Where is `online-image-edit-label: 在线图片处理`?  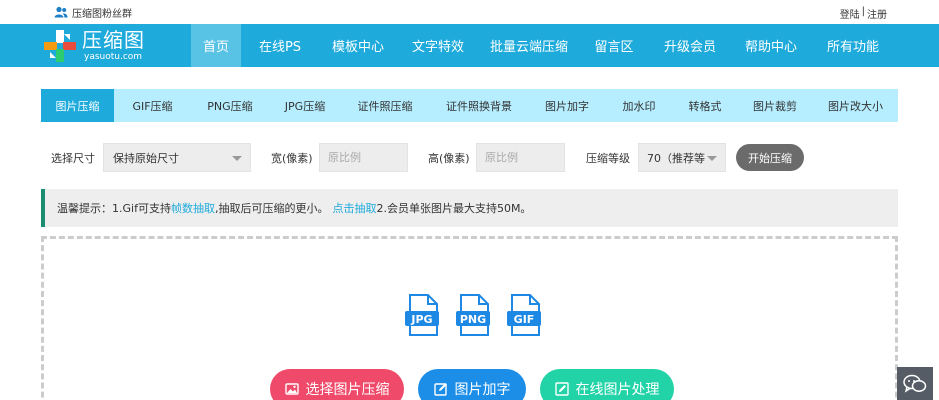
online-image-edit-label: 在线图片处理 is located at coordinates (617, 390).